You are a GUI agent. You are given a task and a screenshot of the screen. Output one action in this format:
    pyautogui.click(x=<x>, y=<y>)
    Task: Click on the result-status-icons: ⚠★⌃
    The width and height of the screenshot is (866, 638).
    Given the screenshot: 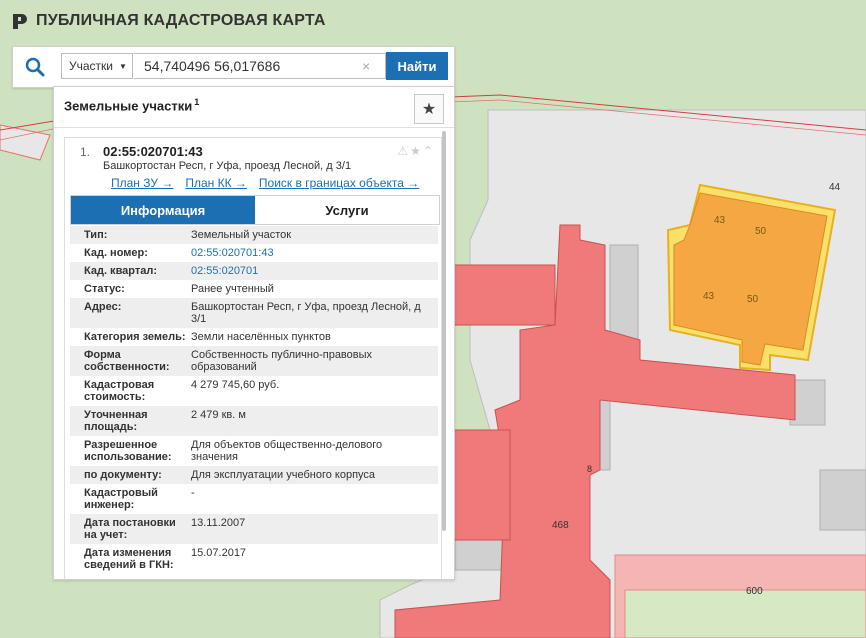 What is the action you would take?
    pyautogui.click(x=416, y=151)
    